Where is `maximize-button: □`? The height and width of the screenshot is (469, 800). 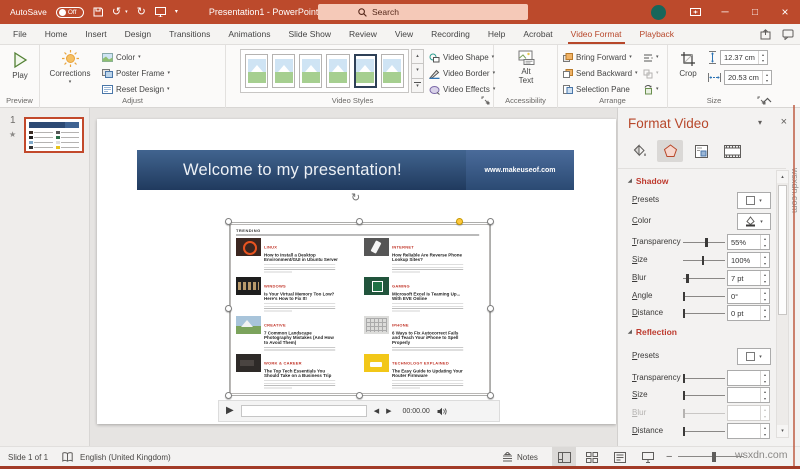
maximize-button: □ is located at coordinates (755, 12).